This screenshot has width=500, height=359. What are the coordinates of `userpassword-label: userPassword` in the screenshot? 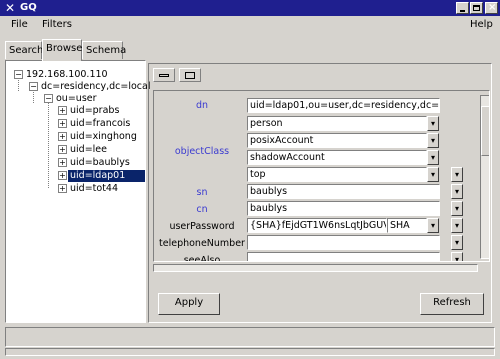 It's located at (202, 226).